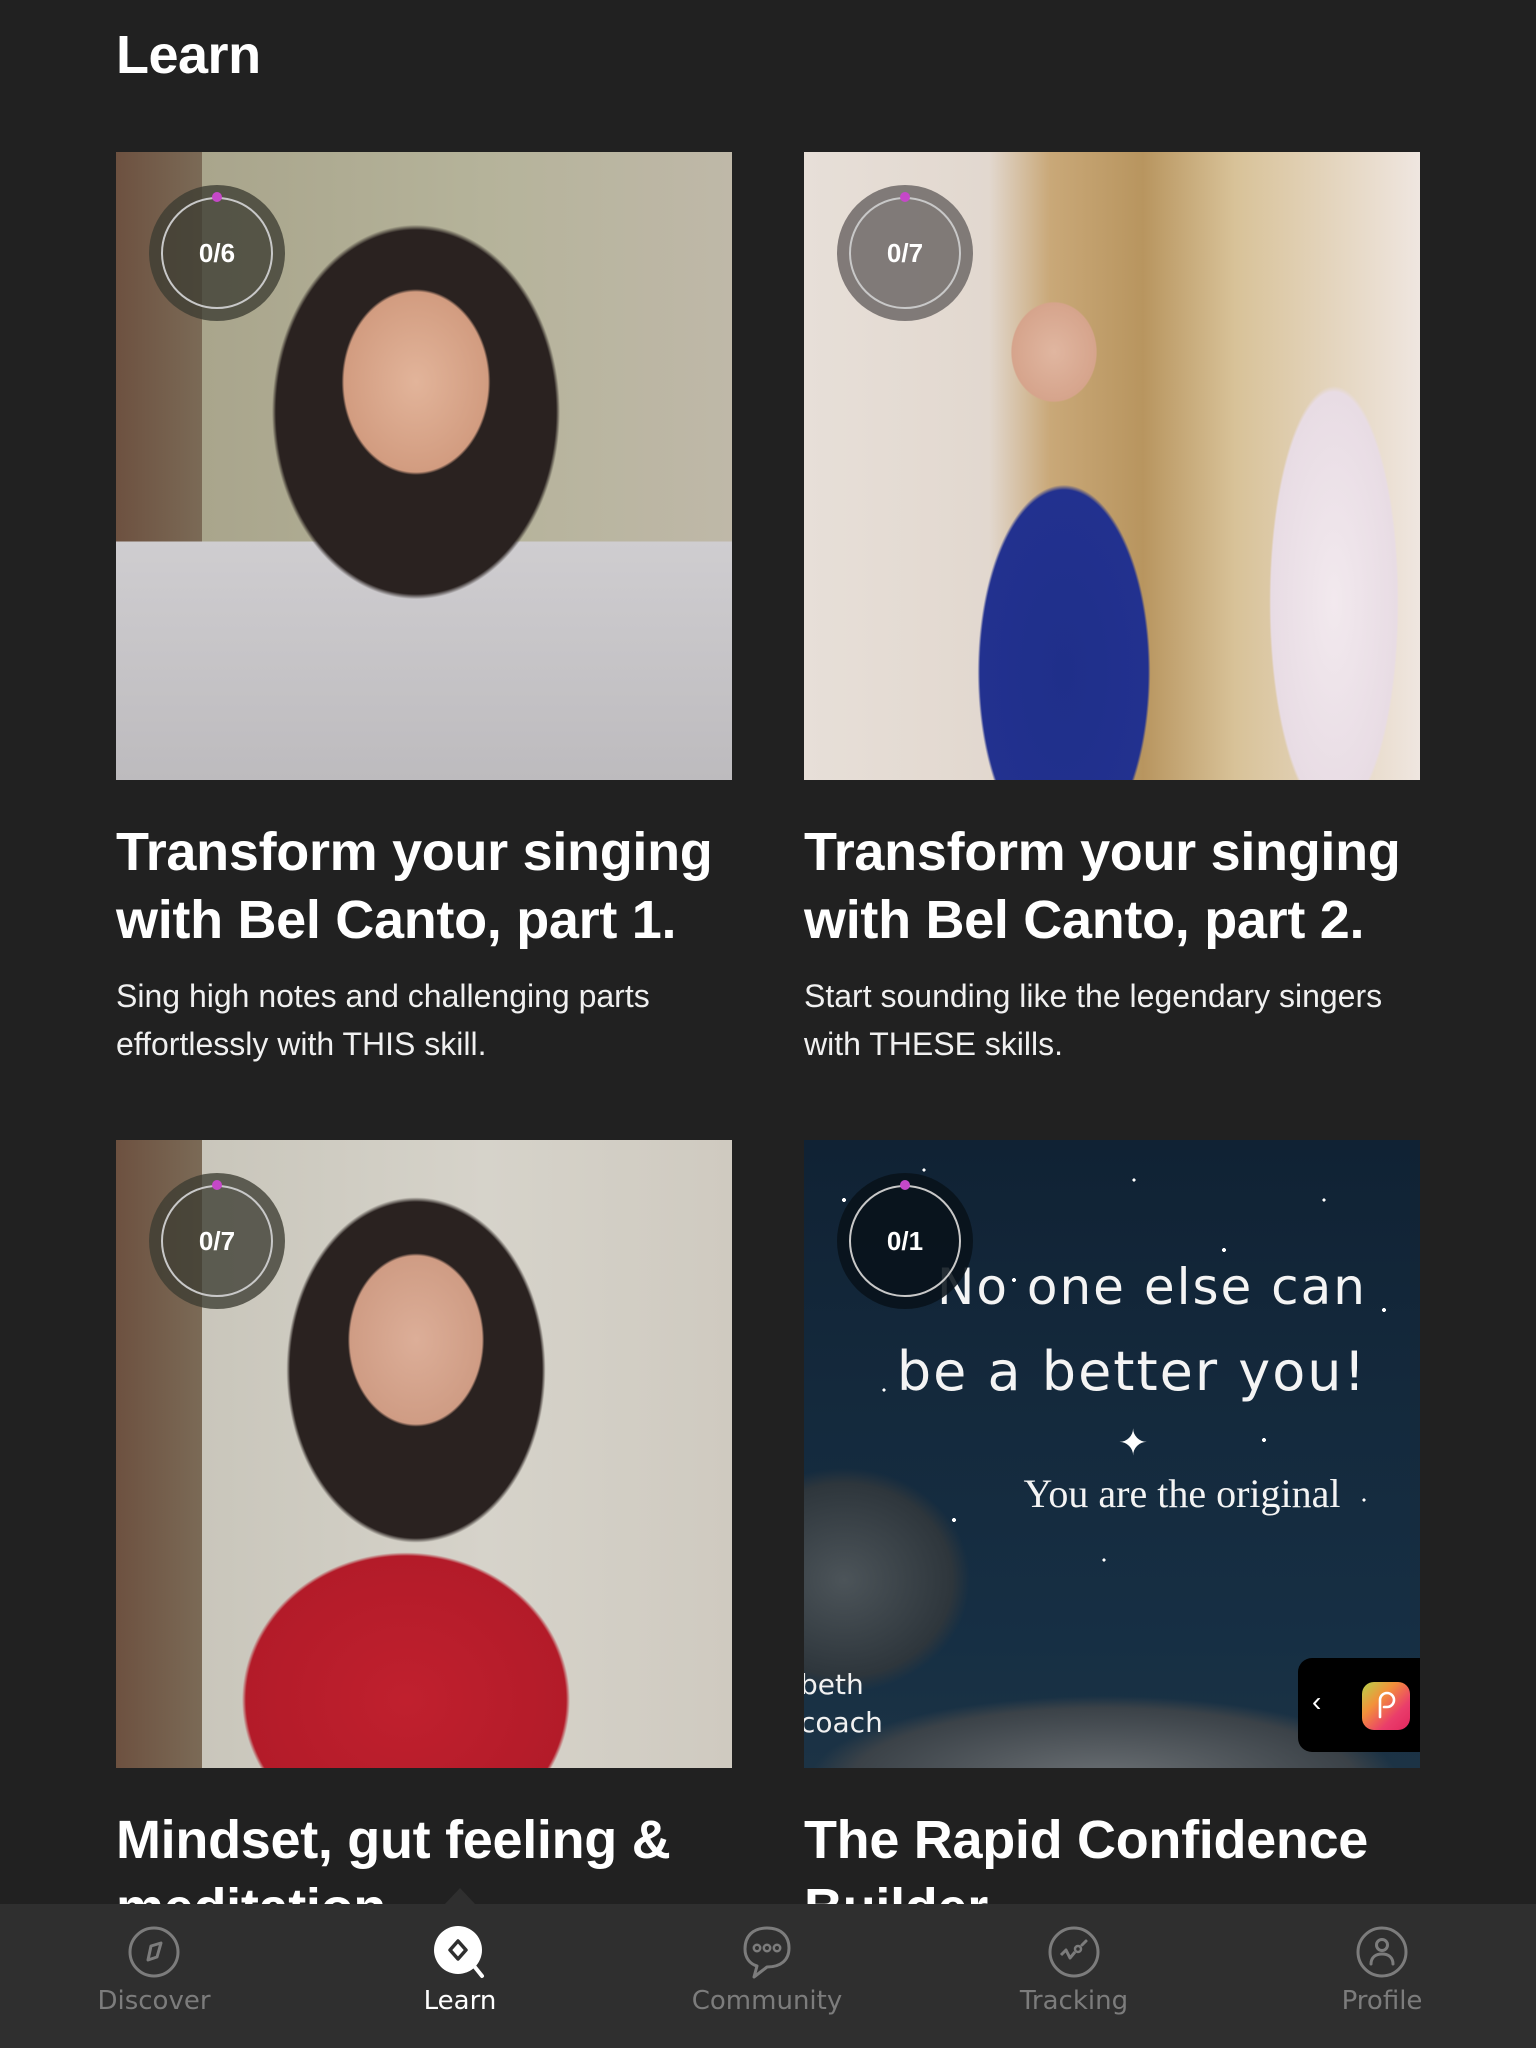 The width and height of the screenshot is (1536, 2048). I want to click on tab-profile: Profile, so click(1382, 1976).